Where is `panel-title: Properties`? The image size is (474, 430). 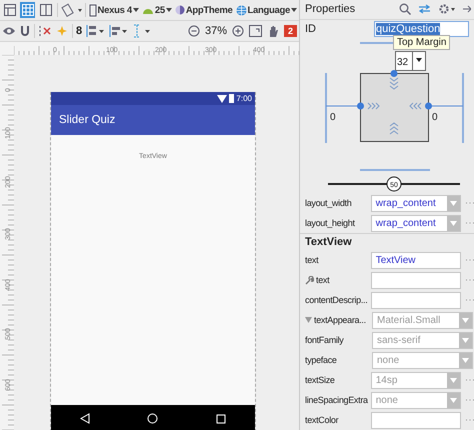 panel-title: Properties is located at coordinates (330, 9).